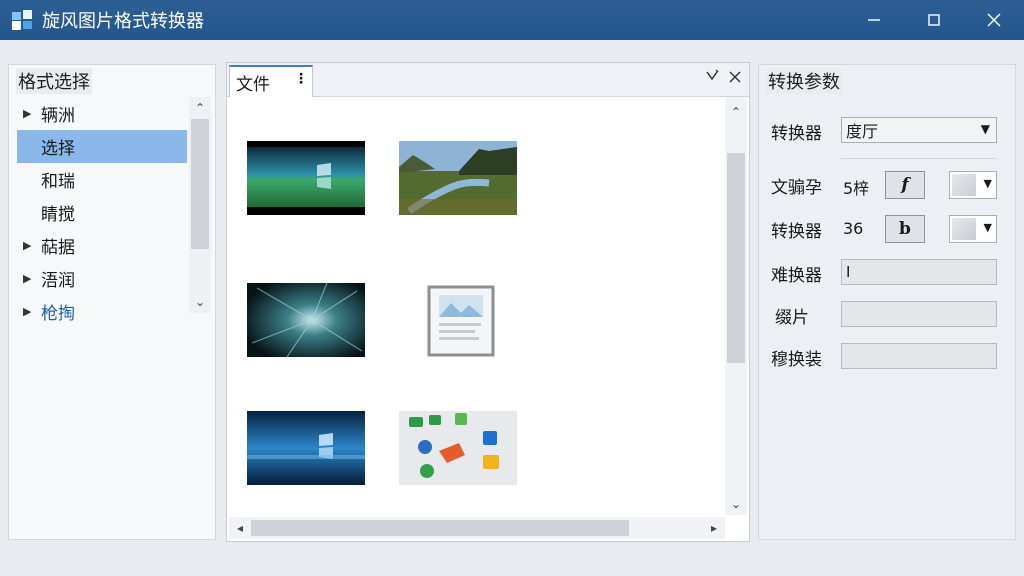 The height and width of the screenshot is (576, 1024). What do you see at coordinates (735, 78) in the screenshot?
I see `close-tab-icon` at bounding box center [735, 78].